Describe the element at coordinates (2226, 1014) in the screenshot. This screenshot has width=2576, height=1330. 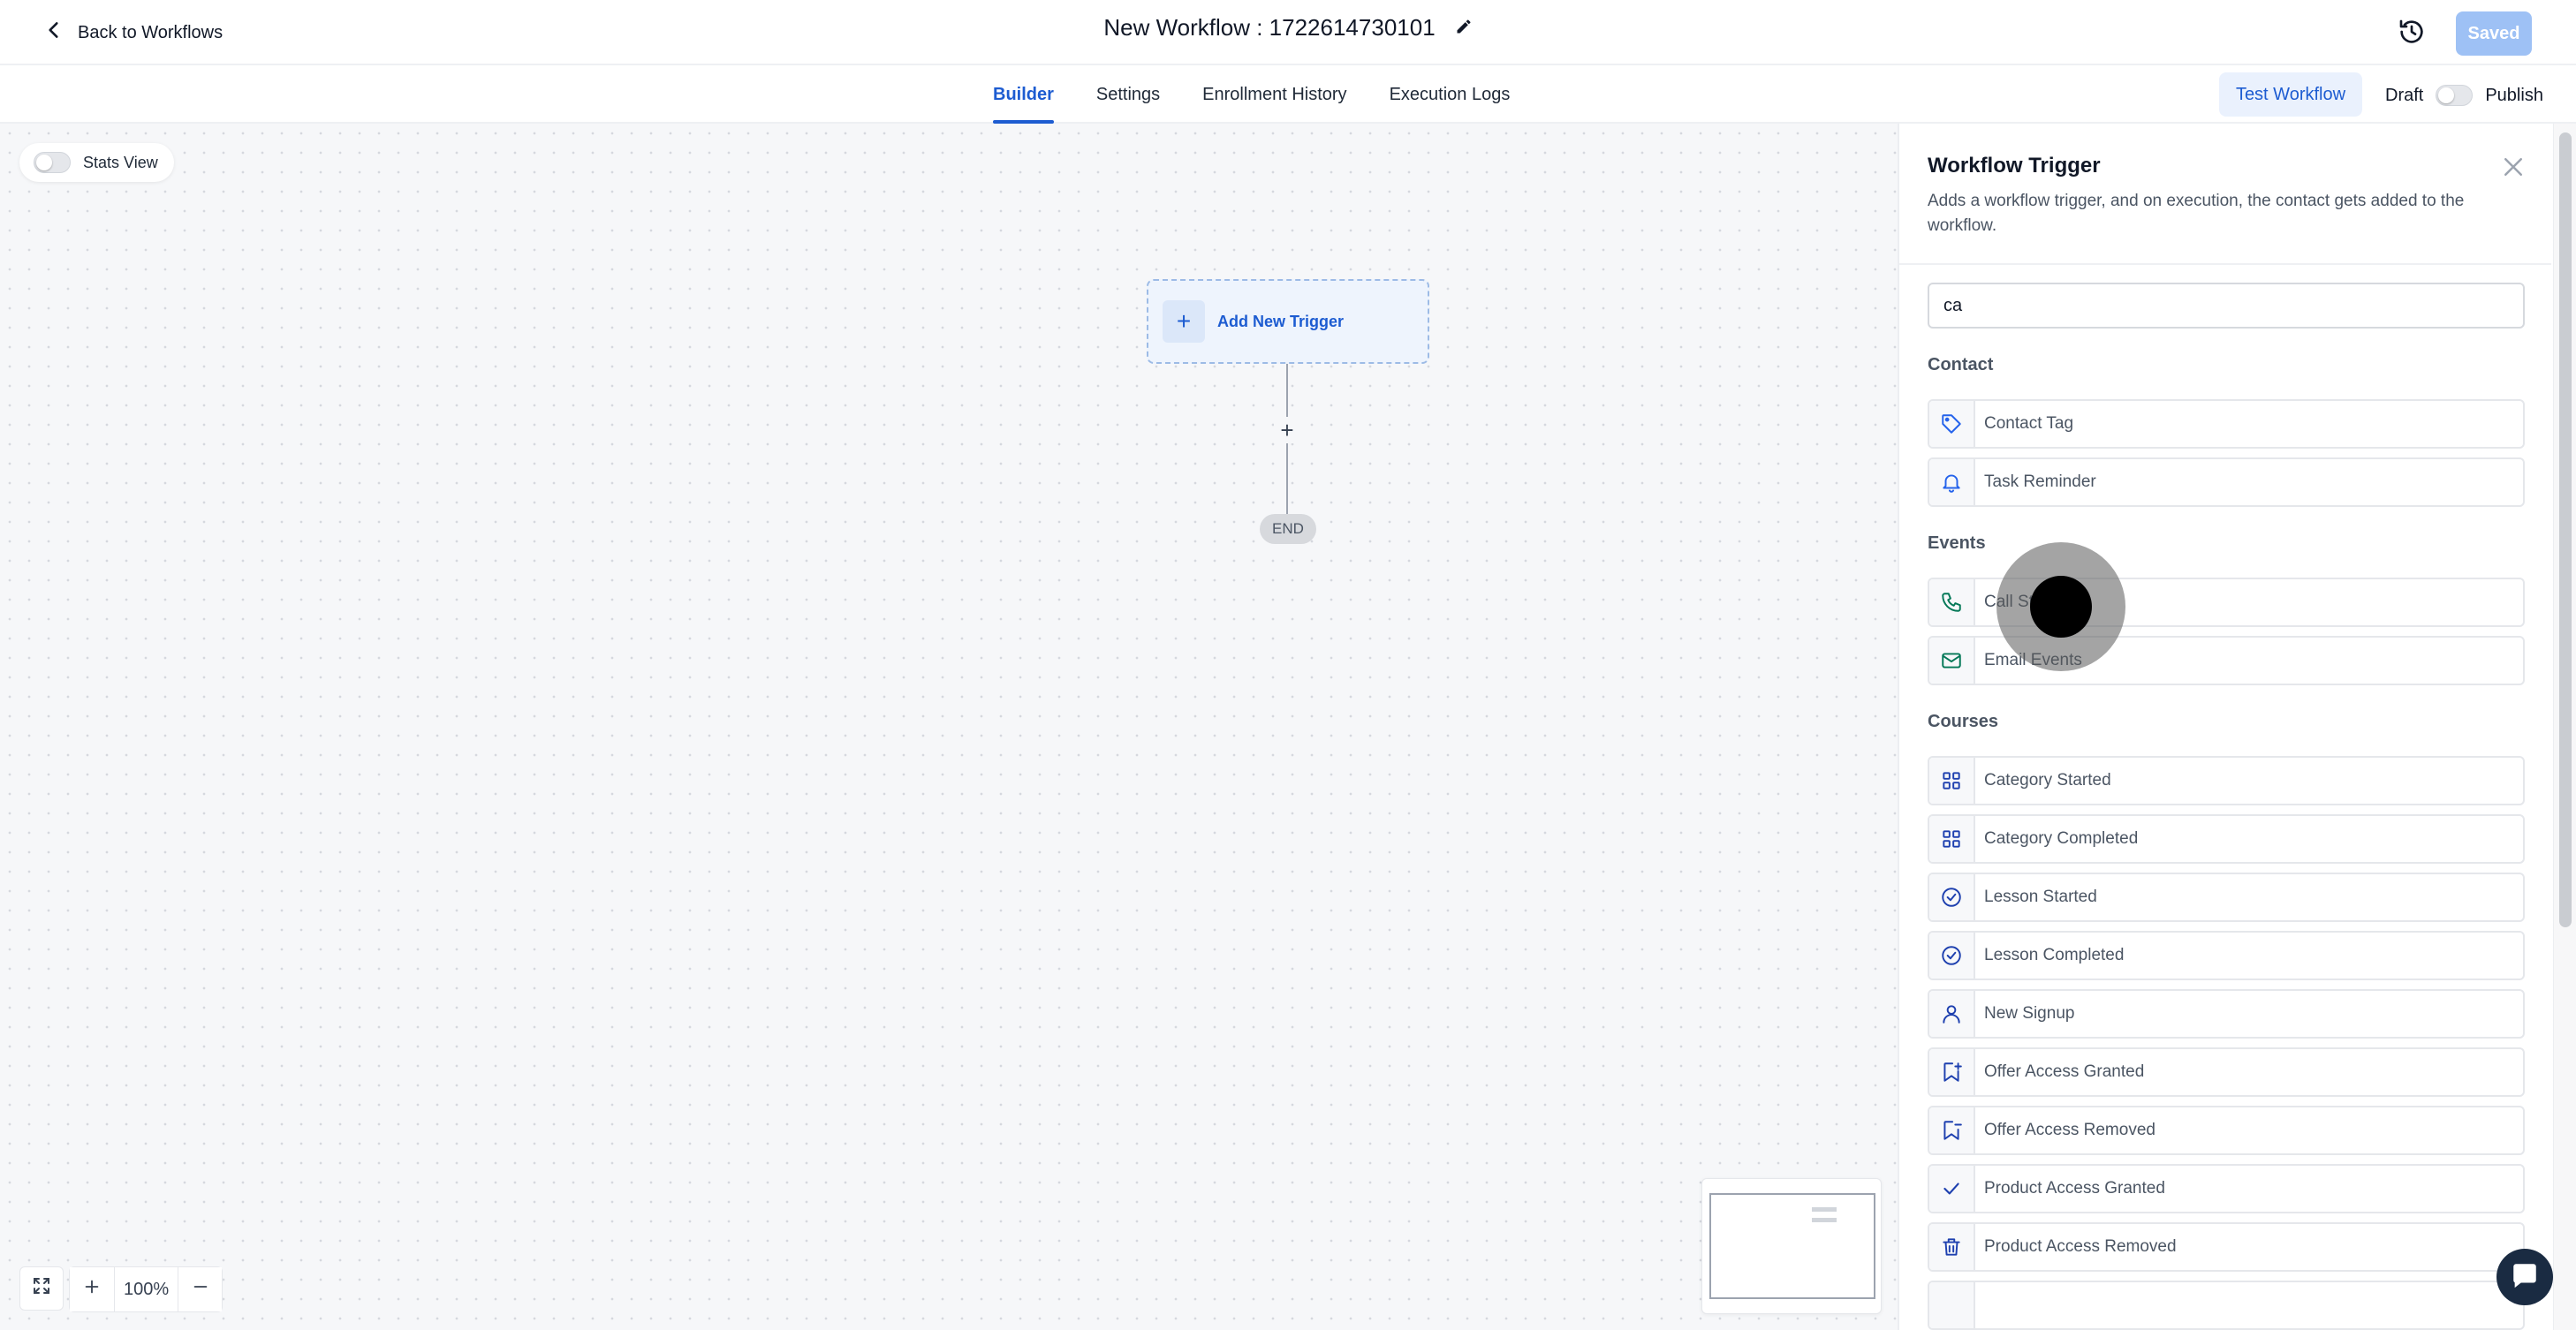
I see `trigger-item-new-signup: New Signup` at that location.